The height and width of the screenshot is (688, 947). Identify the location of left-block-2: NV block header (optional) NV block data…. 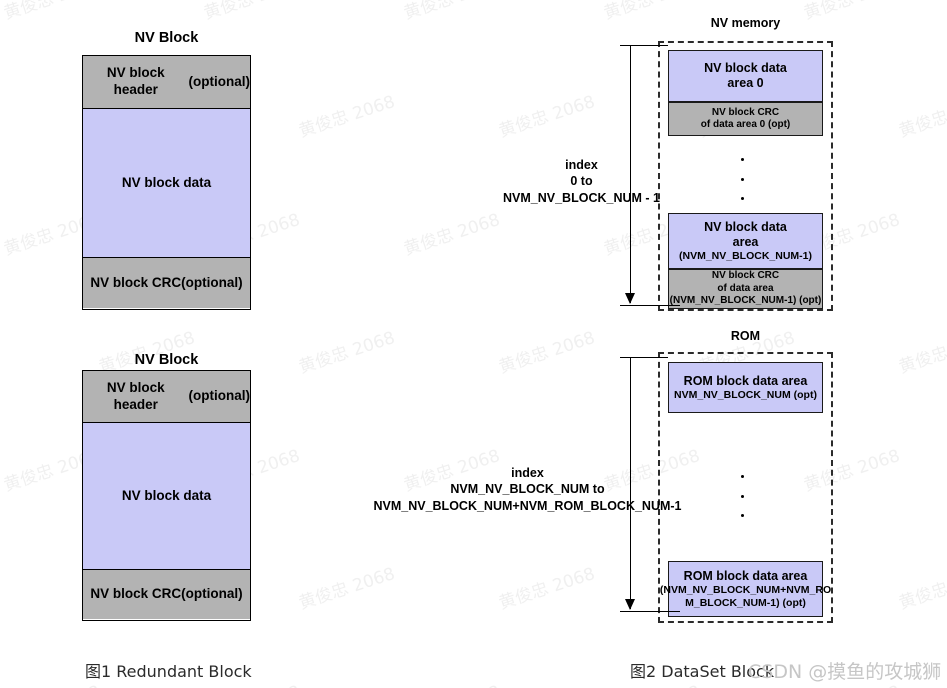
(166, 495).